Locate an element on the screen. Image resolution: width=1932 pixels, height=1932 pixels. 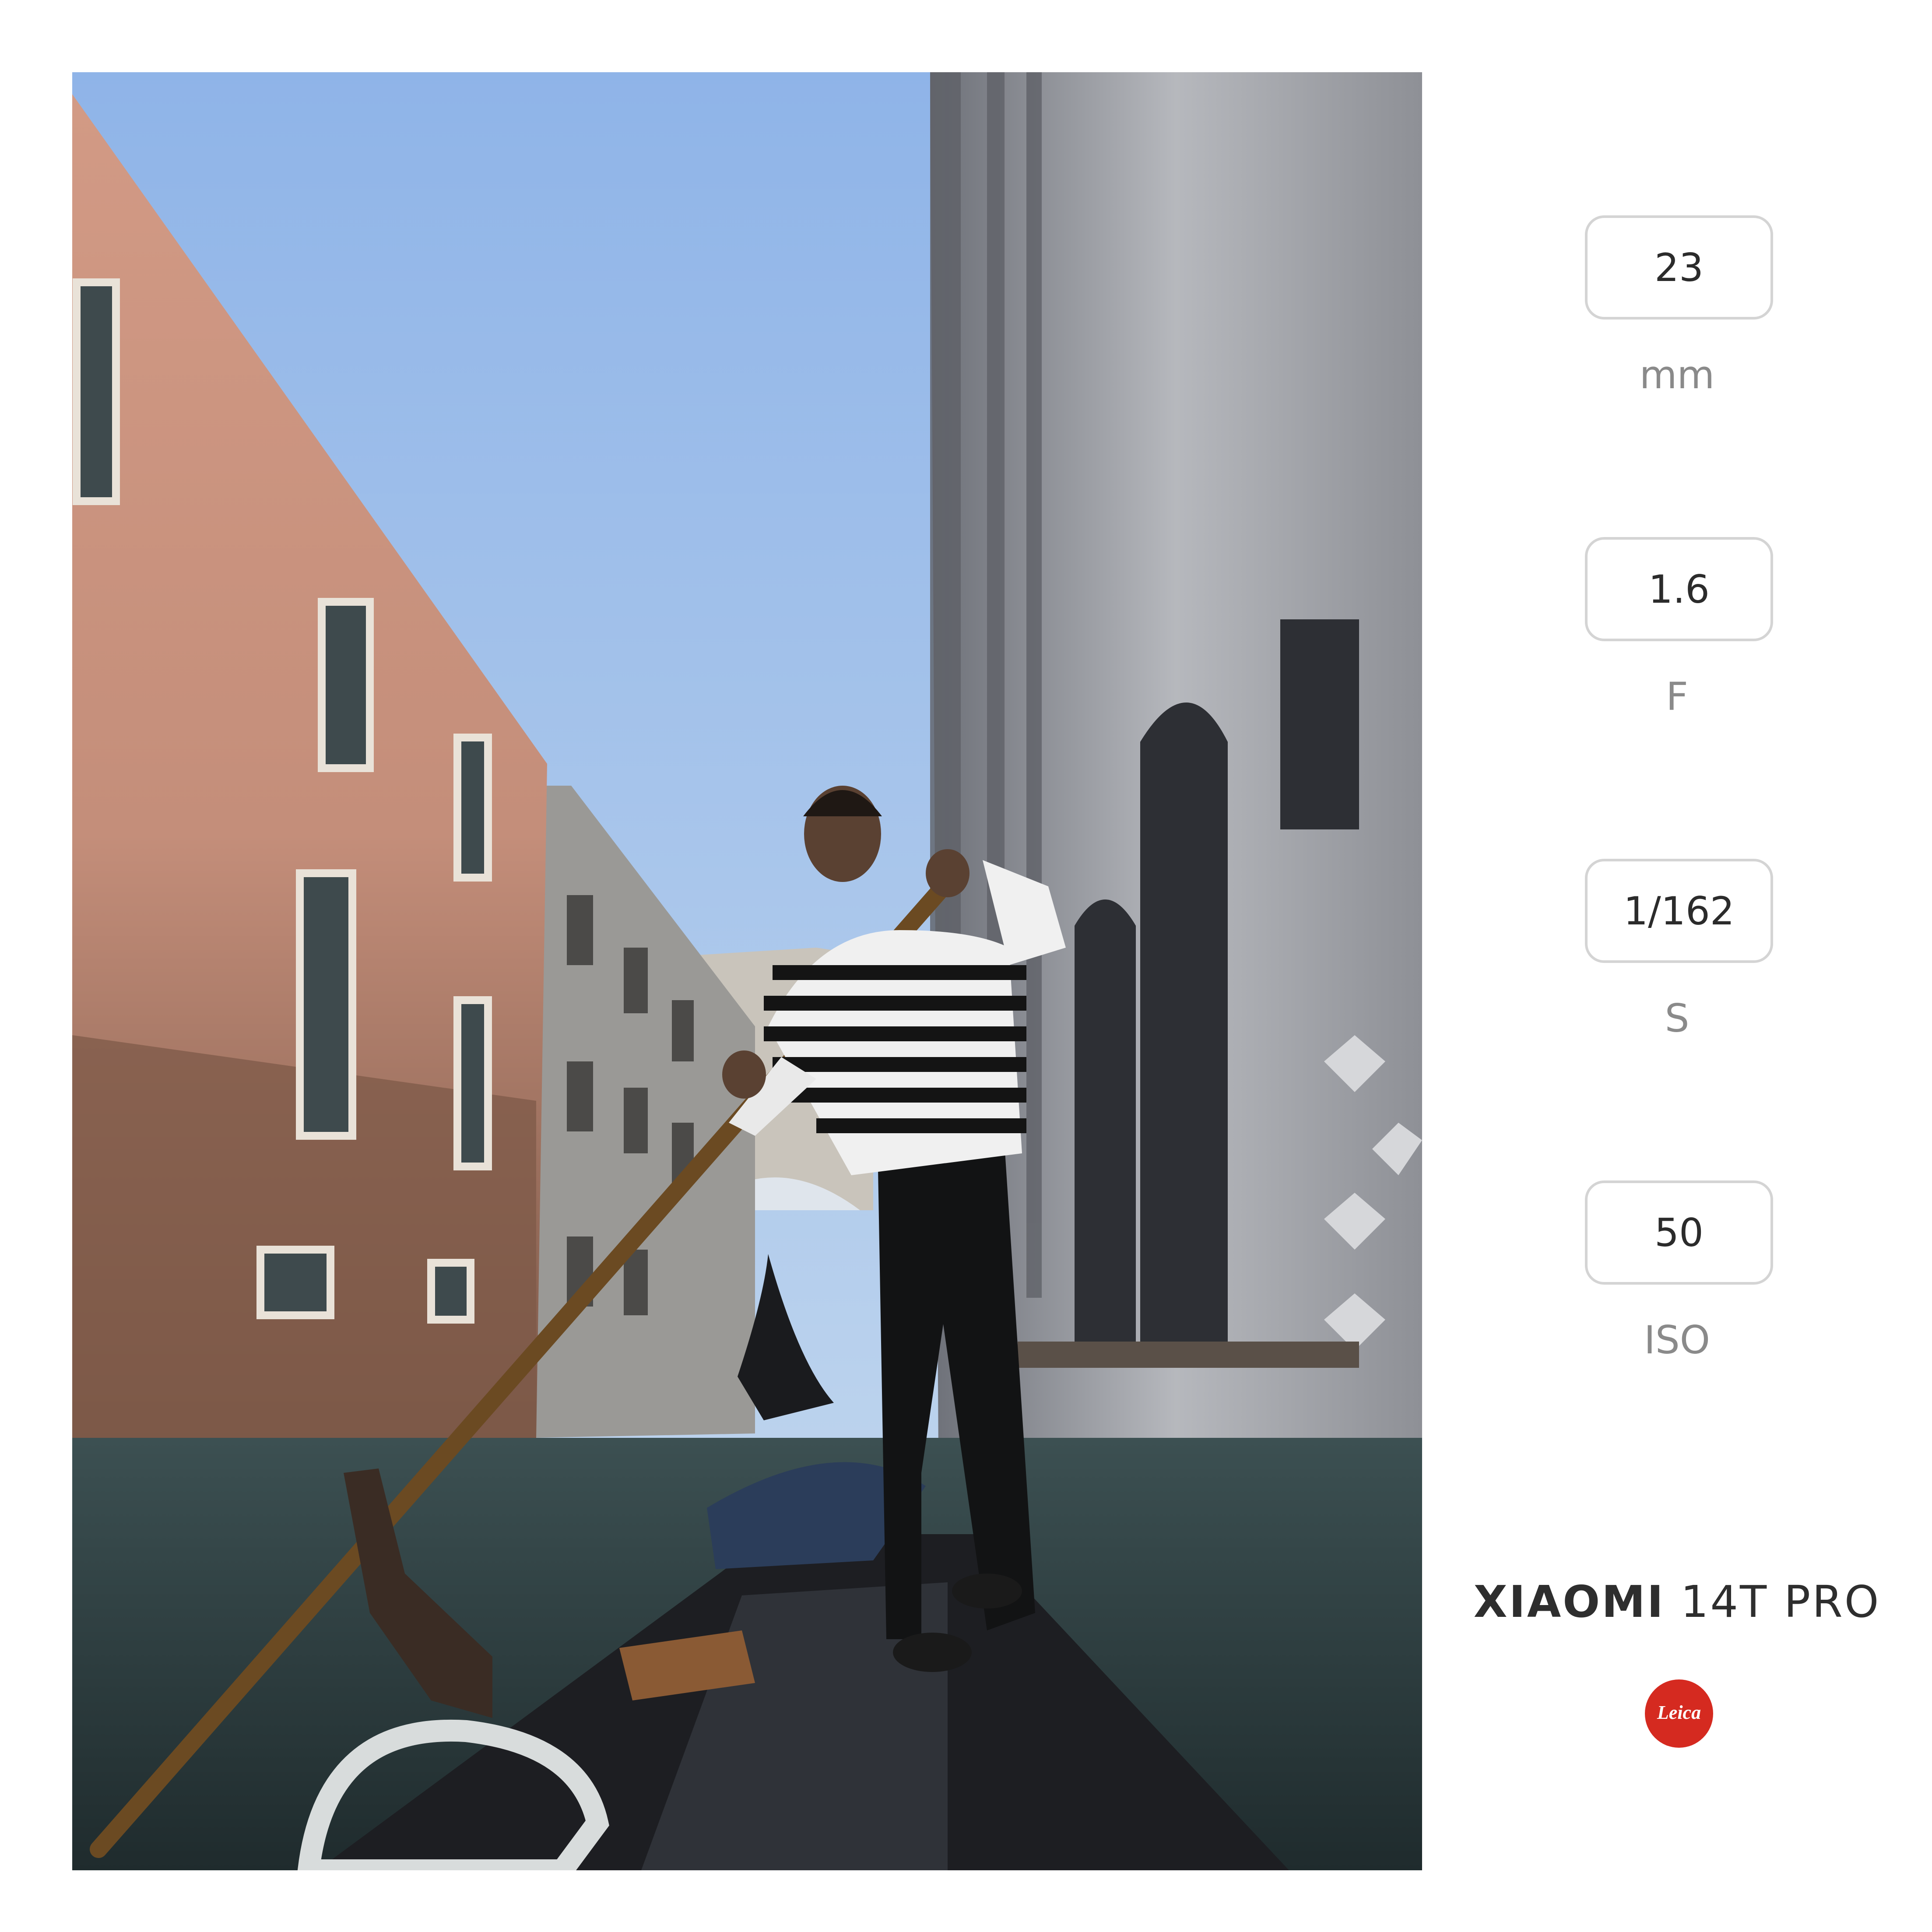
iso-value: 50 is located at coordinates (1679, 1233).